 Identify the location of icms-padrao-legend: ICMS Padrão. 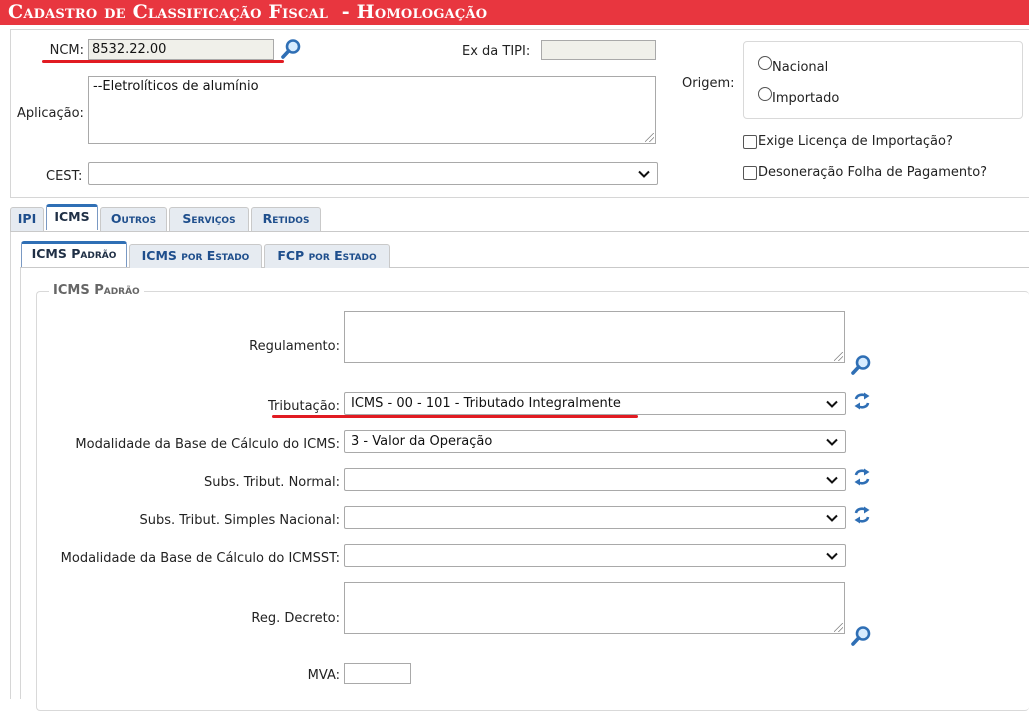
(96, 290).